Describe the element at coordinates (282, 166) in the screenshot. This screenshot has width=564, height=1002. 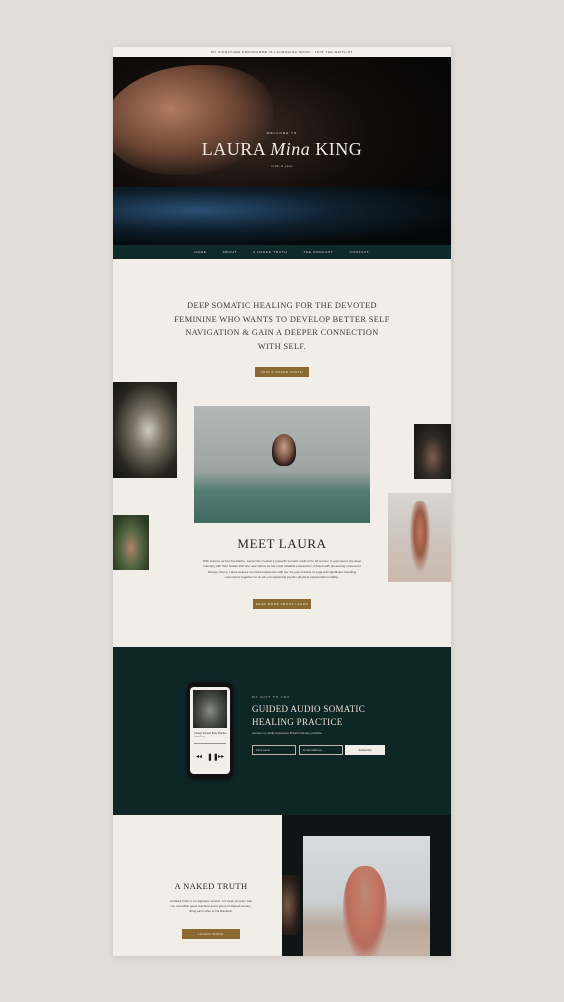
I see `hero-subtitle: craft & care` at that location.